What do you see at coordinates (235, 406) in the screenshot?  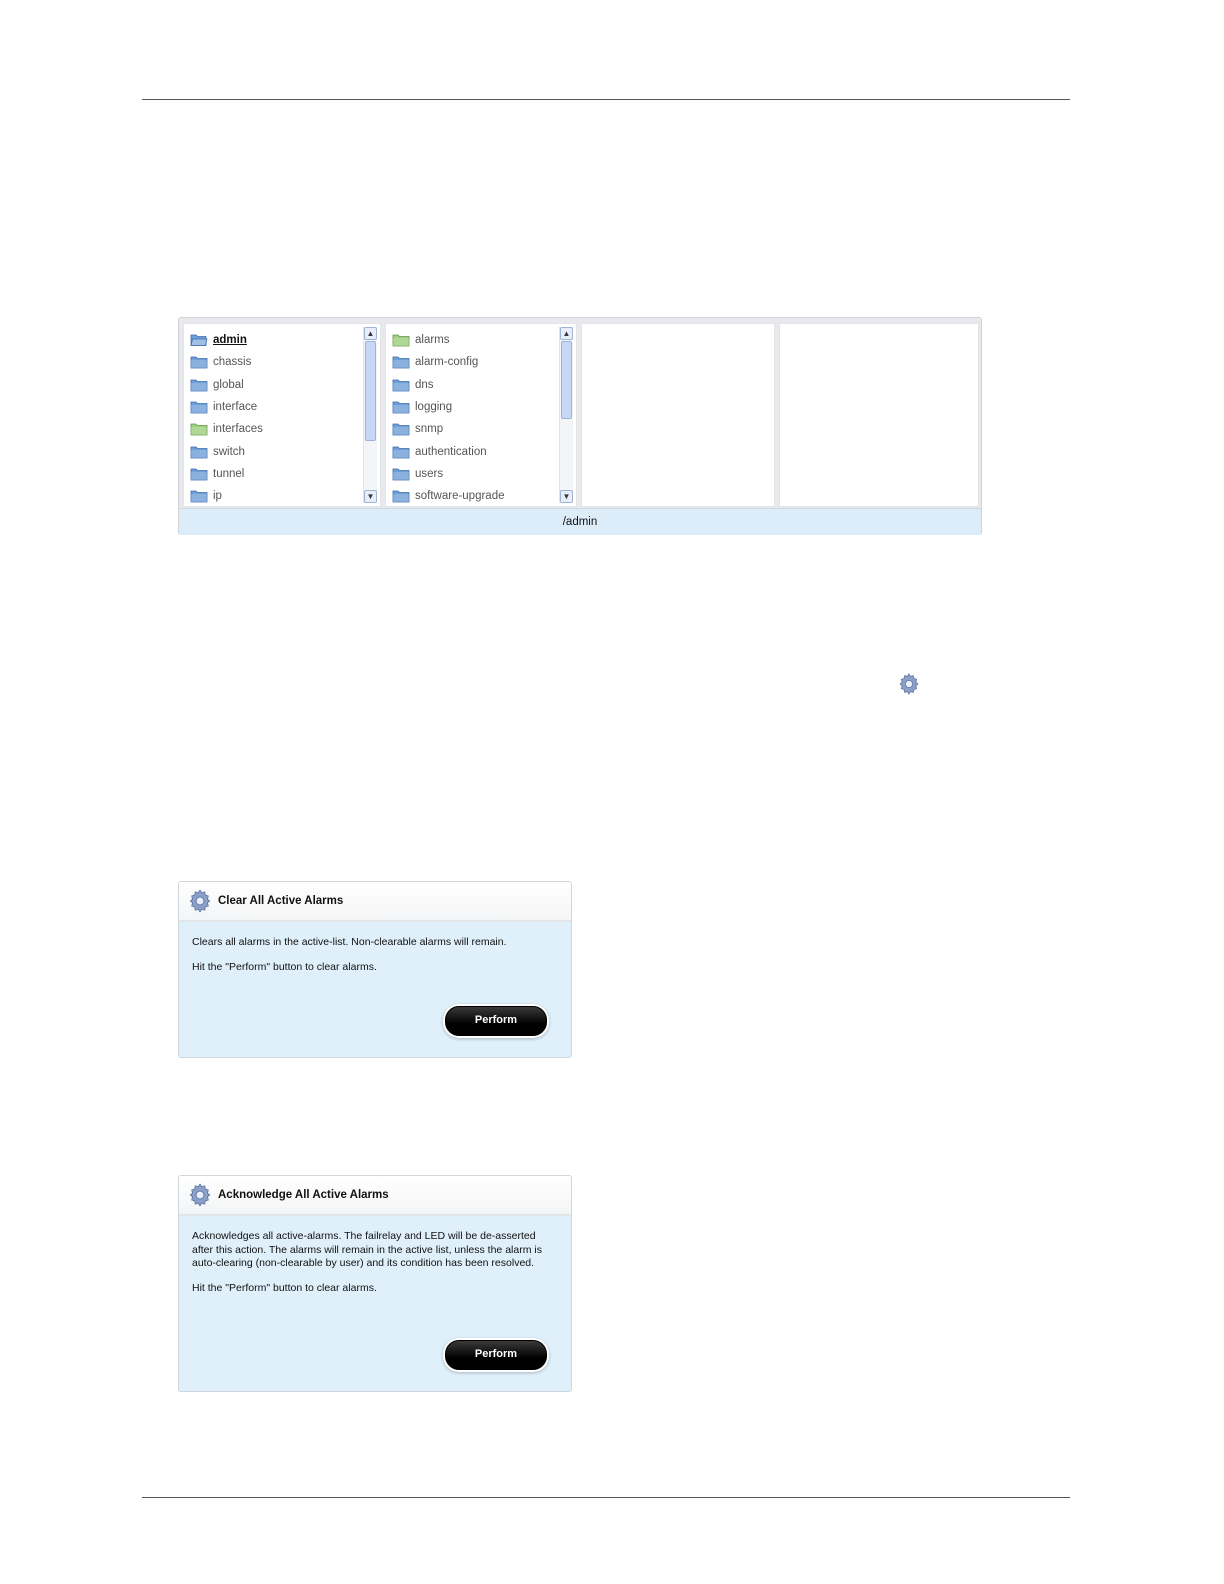 I see `folder-label: interface` at bounding box center [235, 406].